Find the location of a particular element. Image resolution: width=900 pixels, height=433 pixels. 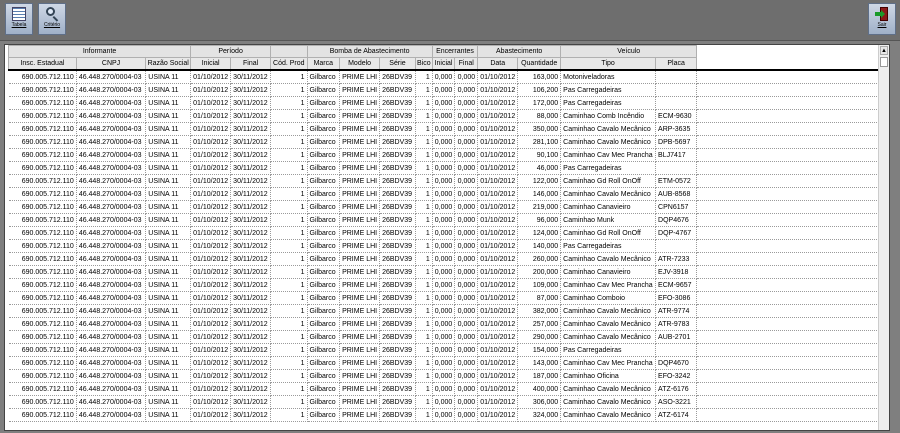

table-cell: ATR-9783 is located at coordinates (676, 324).